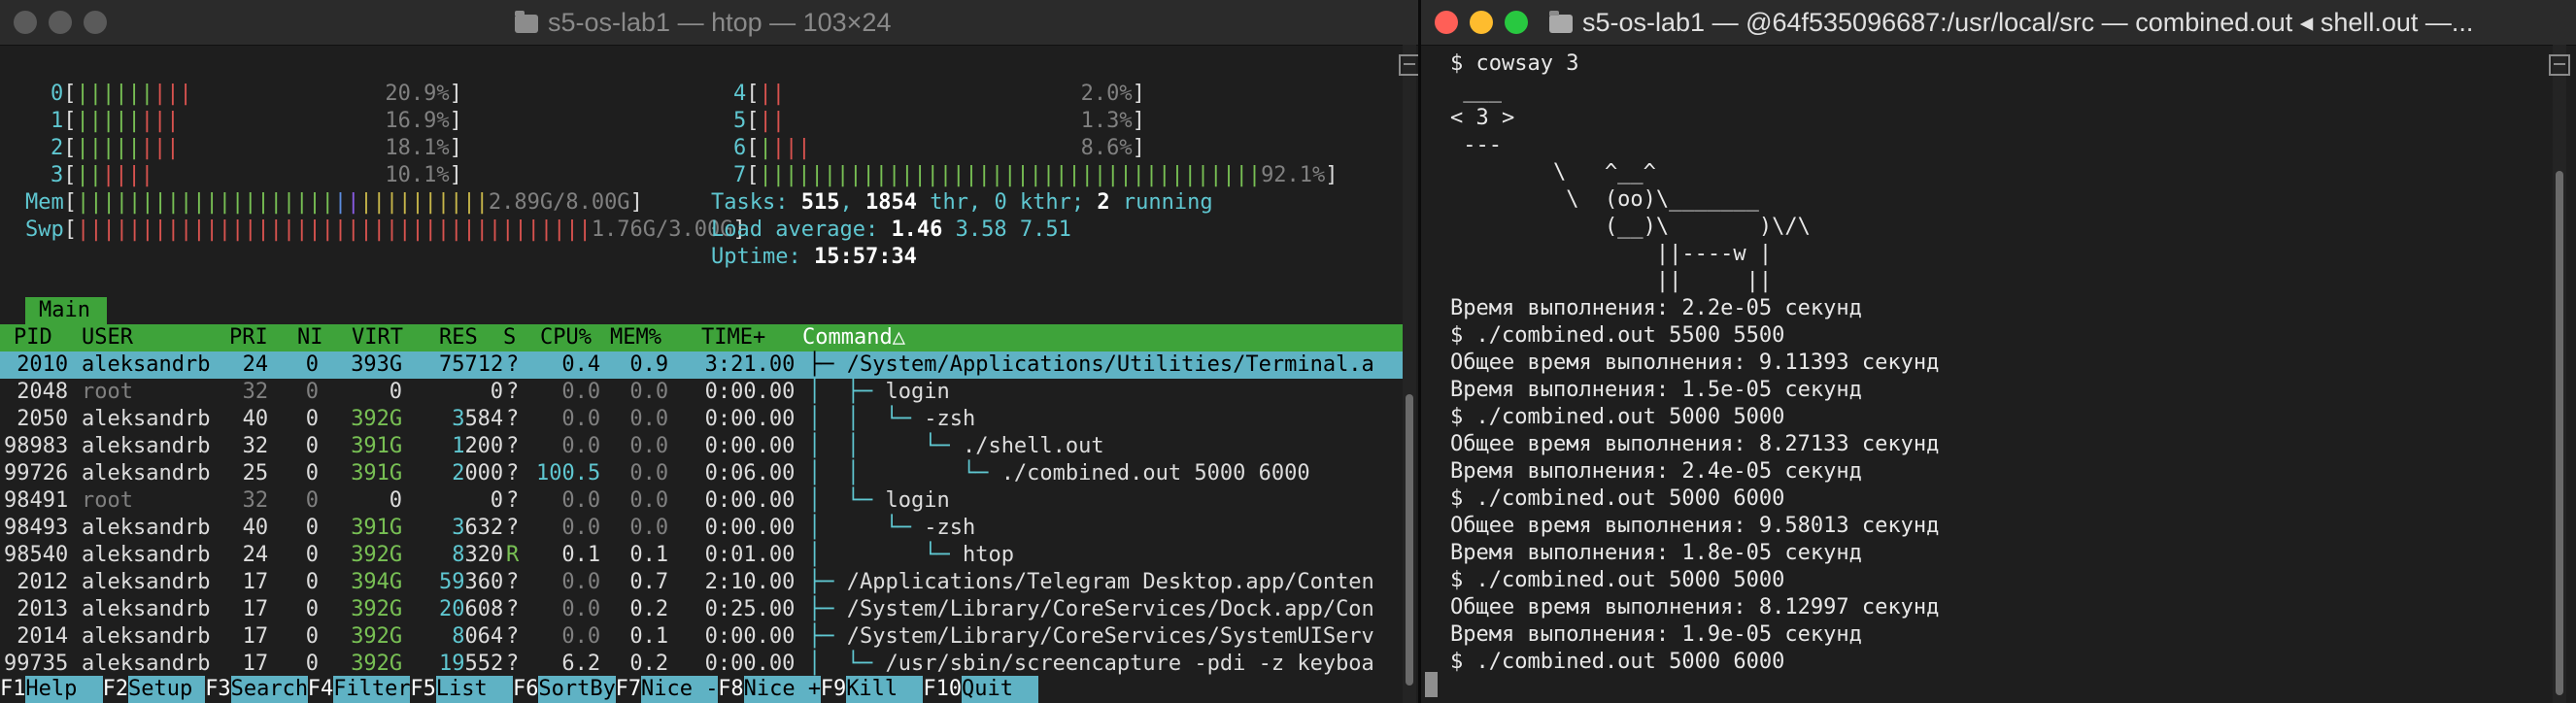 The image size is (2576, 703). Describe the element at coordinates (248, 338) in the screenshot. I see `column-pri: PRI` at that location.